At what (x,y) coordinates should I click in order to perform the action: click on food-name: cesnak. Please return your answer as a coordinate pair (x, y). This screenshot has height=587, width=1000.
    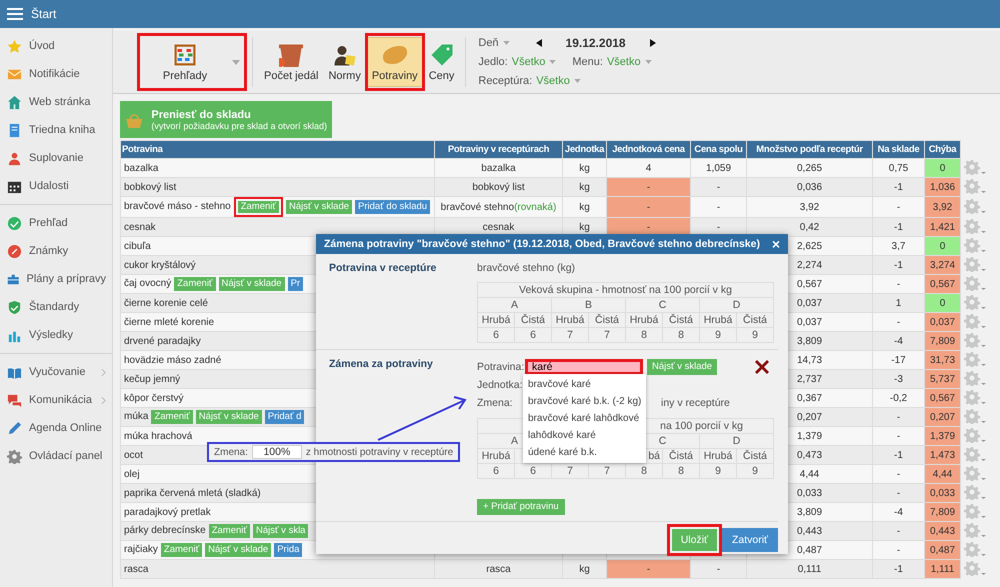
    Looking at the image, I should click on (140, 227).